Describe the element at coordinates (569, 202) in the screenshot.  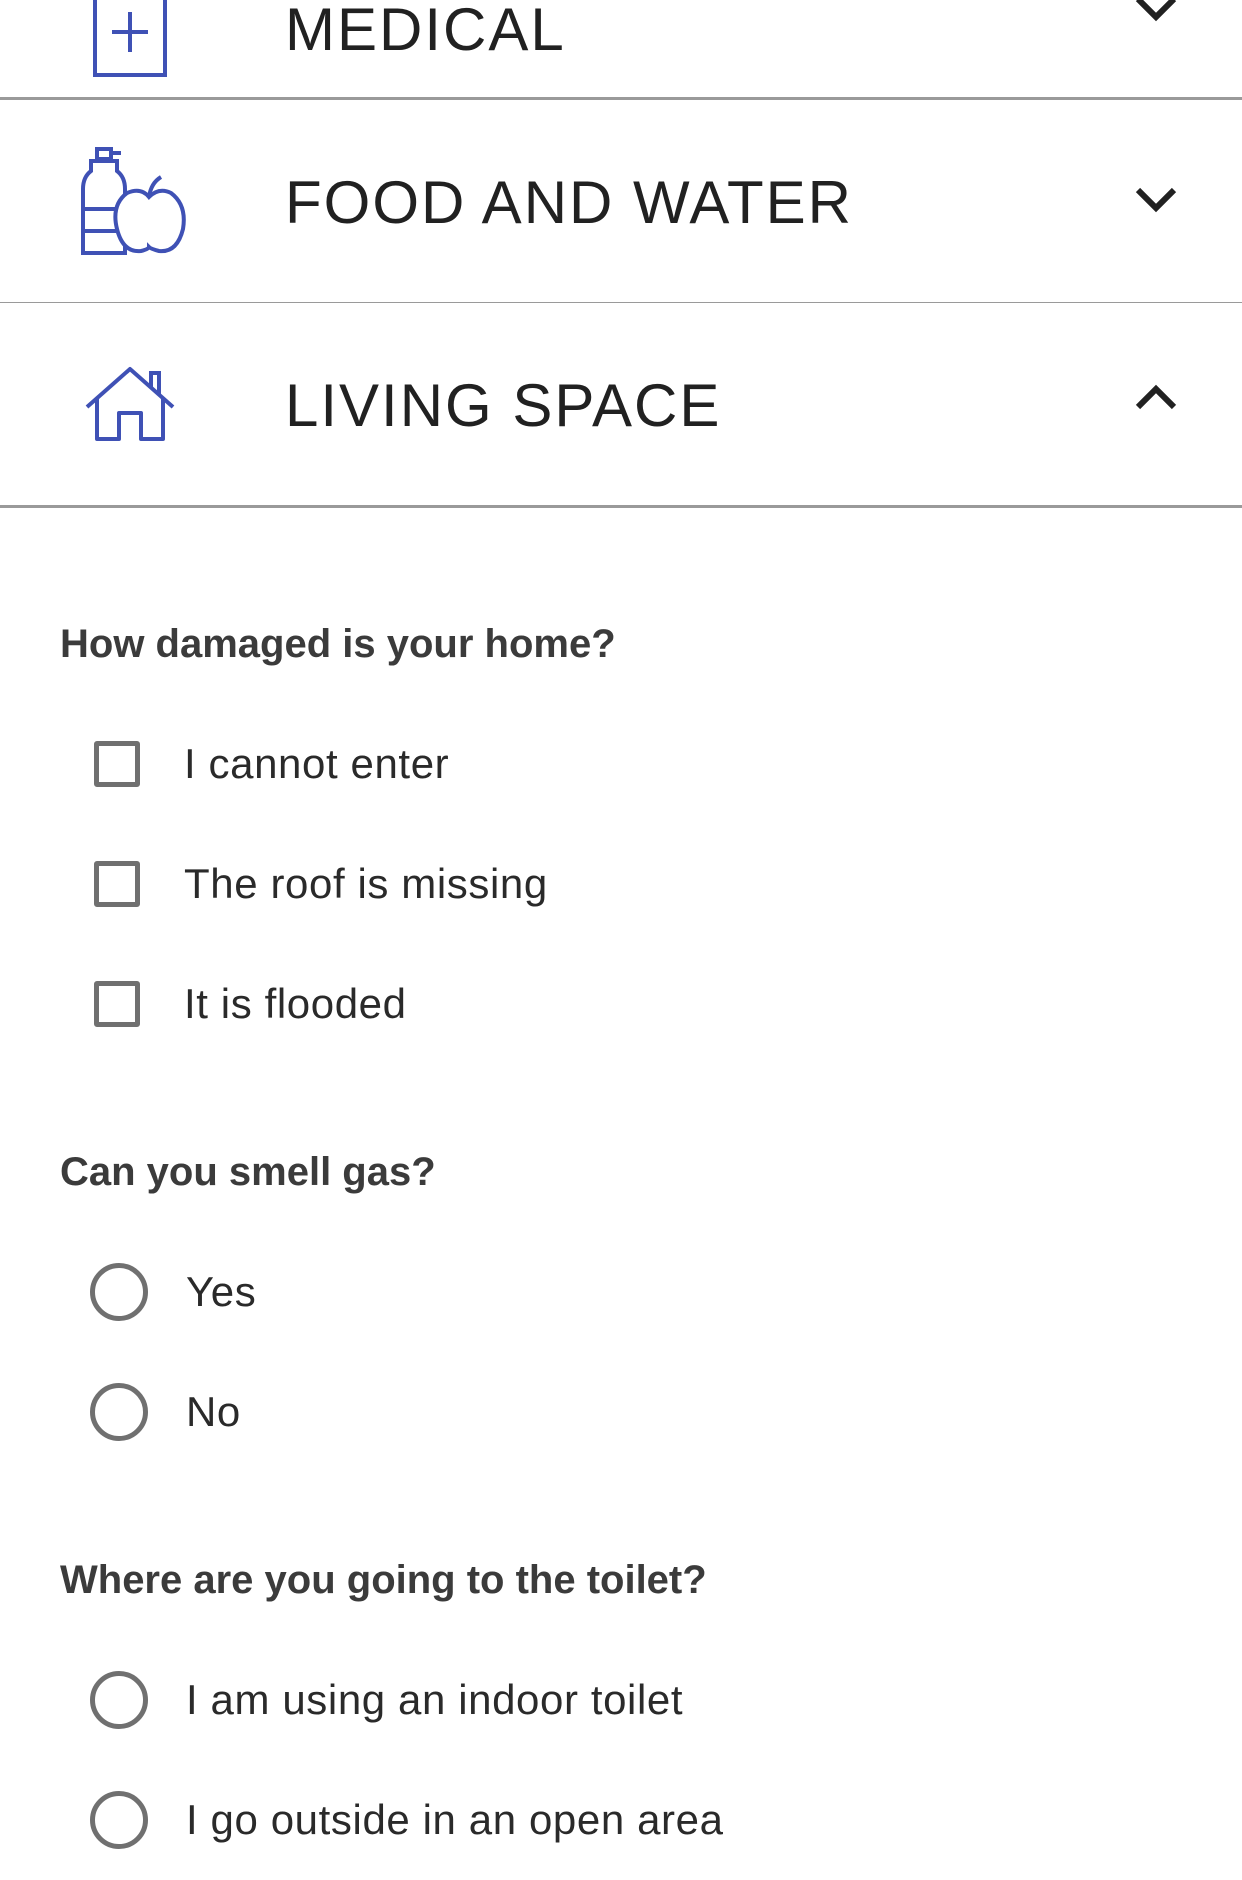
I see `section-title-food-and-water: FOOD AND WATER` at that location.